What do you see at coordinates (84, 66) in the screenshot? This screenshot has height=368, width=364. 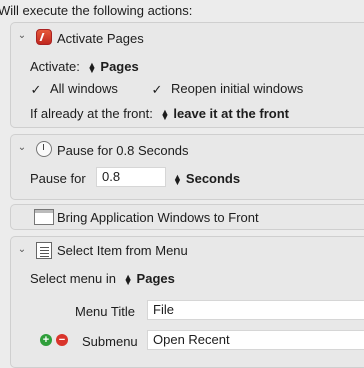 I see `activate-app-row: Activate: ▲ ▼ Pages` at bounding box center [84, 66].